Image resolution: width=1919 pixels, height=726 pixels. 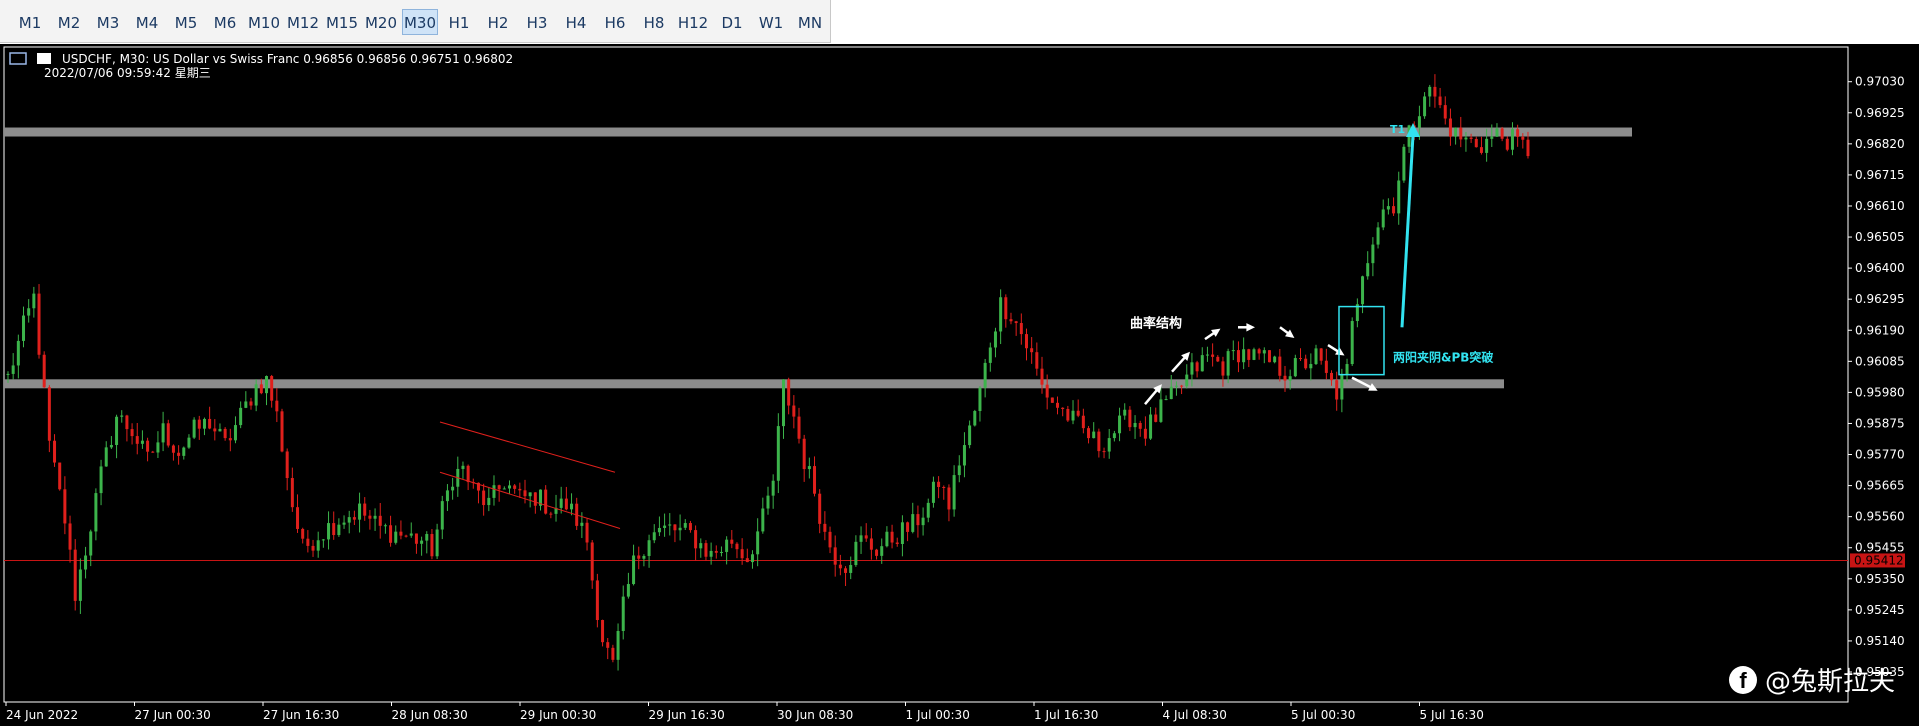 I want to click on save-icon, so click(x=44, y=58).